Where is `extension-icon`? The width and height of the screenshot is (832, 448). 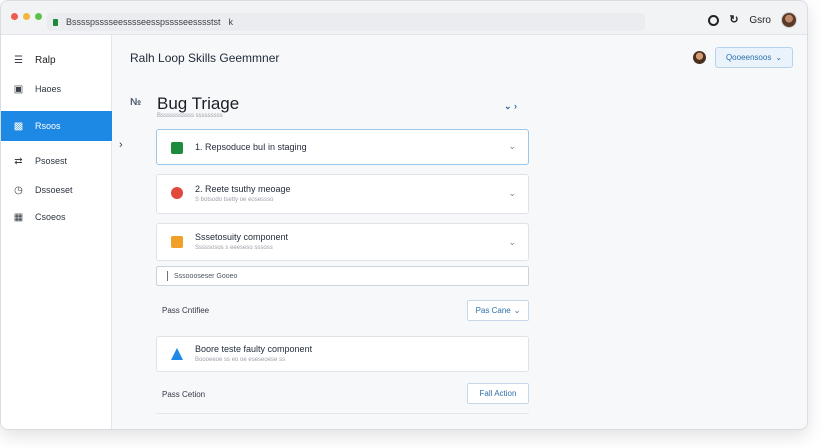 extension-icon is located at coordinates (714, 20).